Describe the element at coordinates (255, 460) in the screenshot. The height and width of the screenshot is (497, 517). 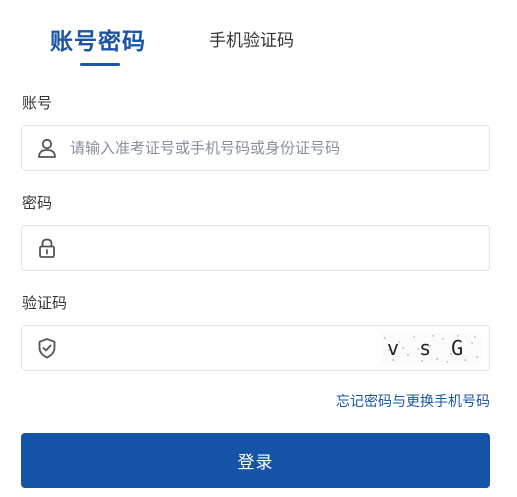
I see `login-button: 登录` at that location.